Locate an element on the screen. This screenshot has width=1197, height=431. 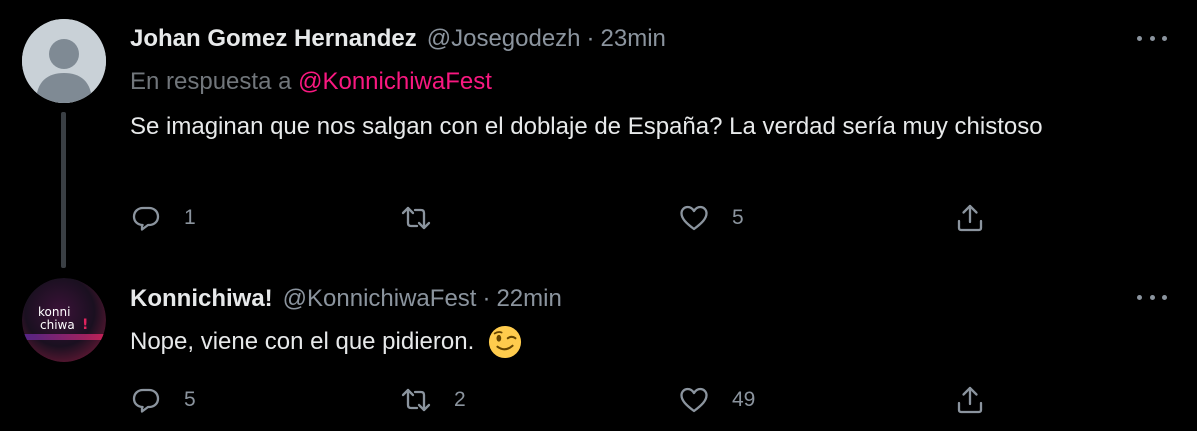
reply-button: 5 is located at coordinates (163, 400).